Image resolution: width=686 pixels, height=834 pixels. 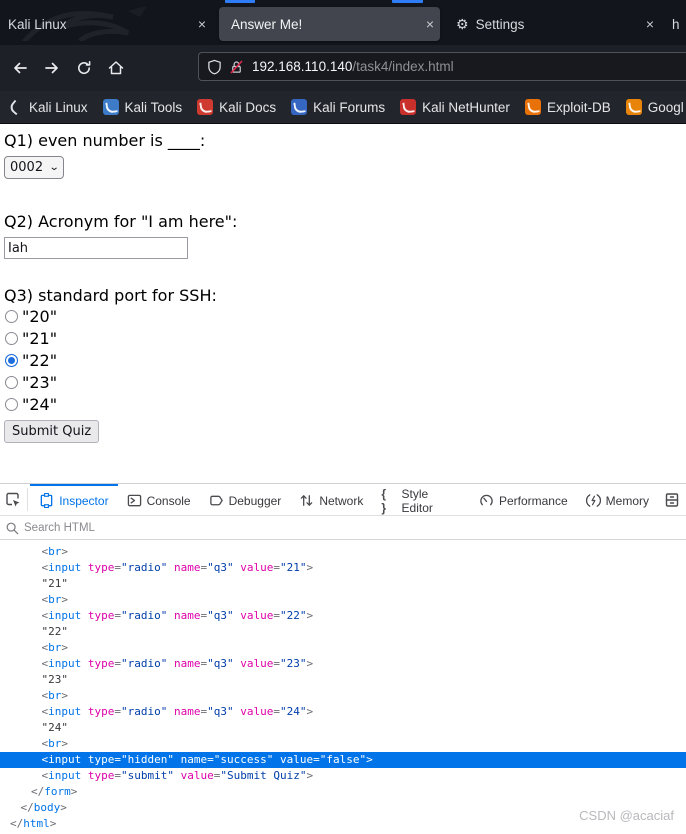 I want to click on bookmark-item: Exploit-DB, so click(x=567, y=107).